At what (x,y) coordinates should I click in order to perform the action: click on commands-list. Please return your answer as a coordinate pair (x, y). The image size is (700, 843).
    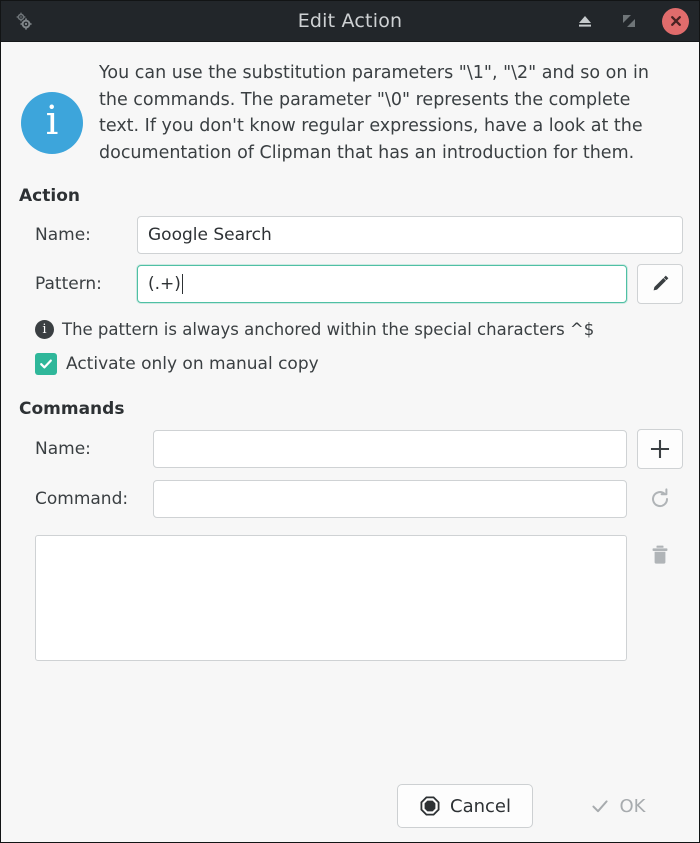
    Looking at the image, I should click on (331, 598).